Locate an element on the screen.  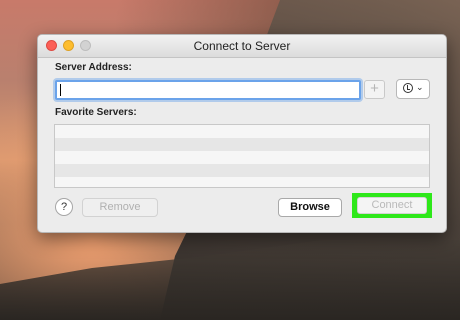
add-favorite-button: + is located at coordinates (374, 89).